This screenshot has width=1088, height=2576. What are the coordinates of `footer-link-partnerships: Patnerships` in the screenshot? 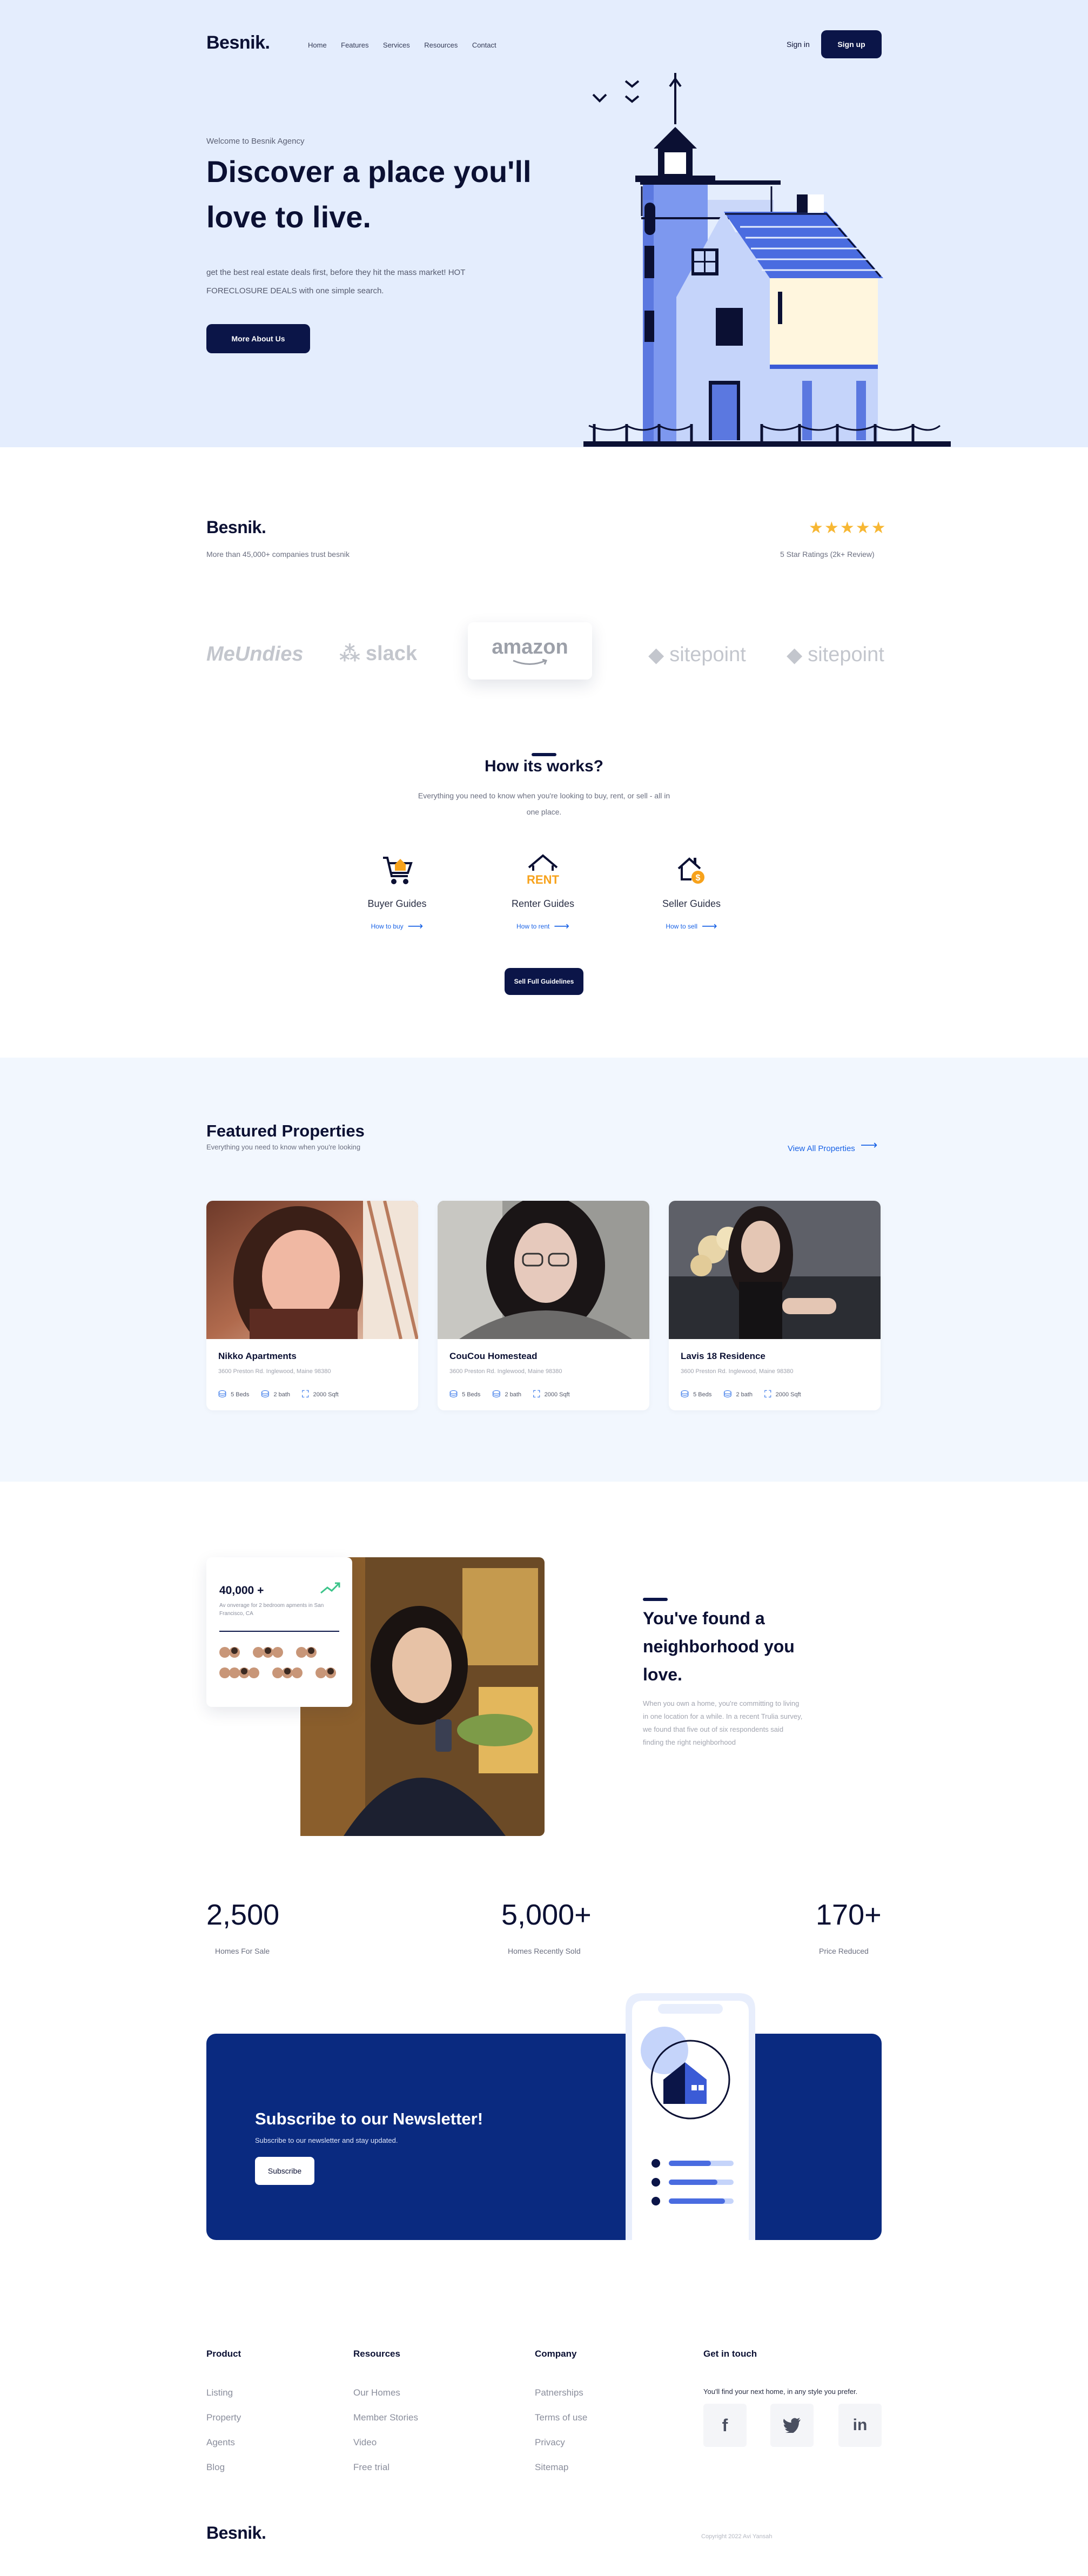 It's located at (561, 2392).